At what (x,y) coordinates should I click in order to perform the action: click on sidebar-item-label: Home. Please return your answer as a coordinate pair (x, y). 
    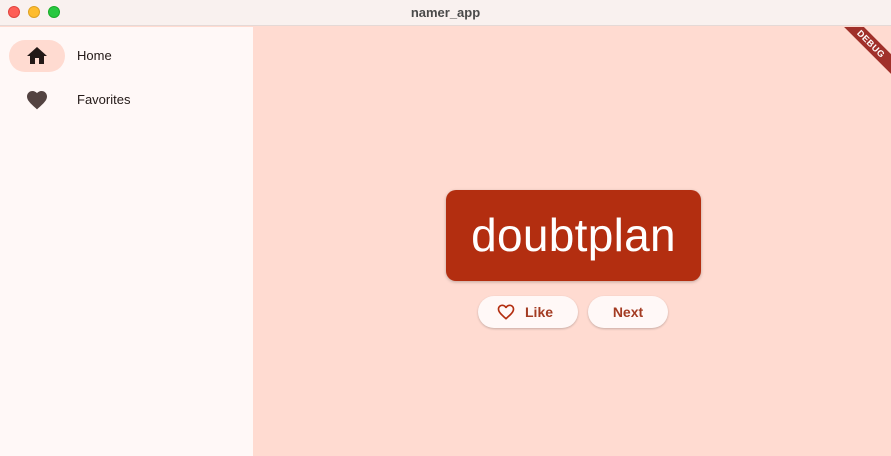
    Looking at the image, I should click on (94, 55).